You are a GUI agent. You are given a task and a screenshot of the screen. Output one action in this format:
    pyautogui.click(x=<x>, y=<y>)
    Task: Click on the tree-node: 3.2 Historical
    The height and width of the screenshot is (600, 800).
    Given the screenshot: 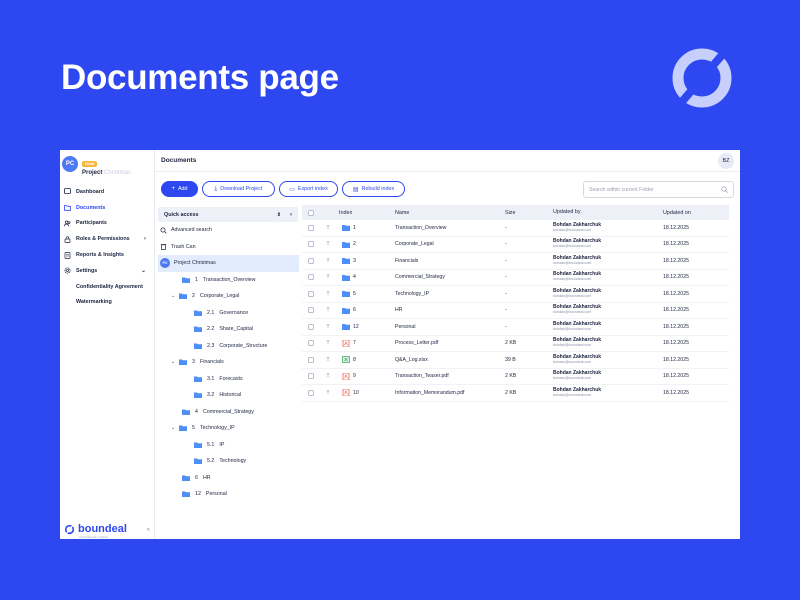 What is the action you would take?
    pyautogui.click(x=227, y=395)
    